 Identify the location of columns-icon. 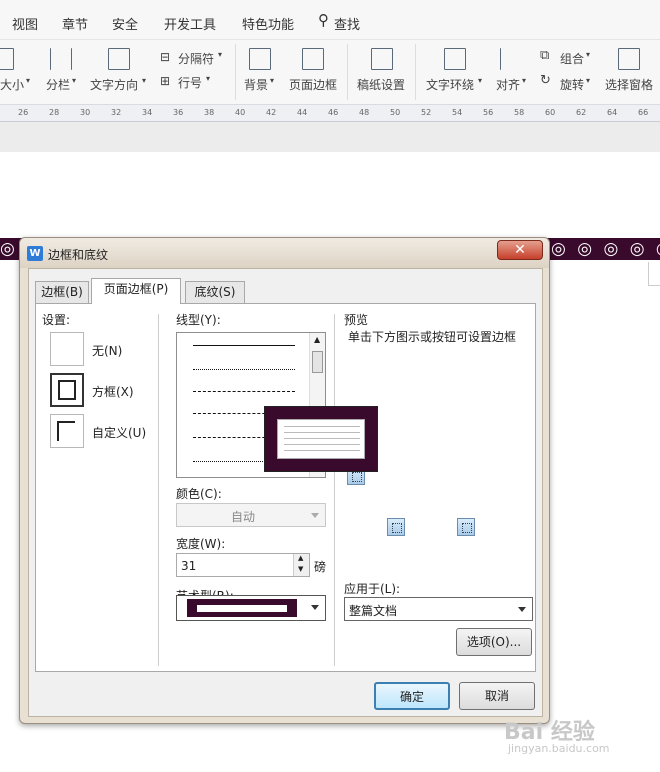
(61, 59).